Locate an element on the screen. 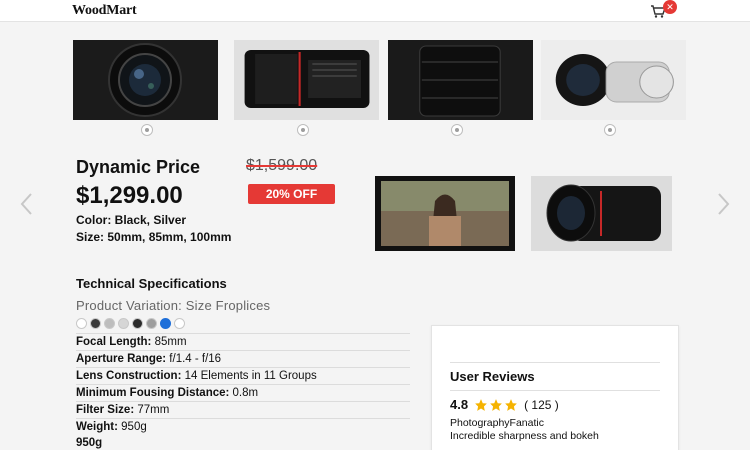 The image size is (750, 450). reviews-divider-top is located at coordinates (555, 362).